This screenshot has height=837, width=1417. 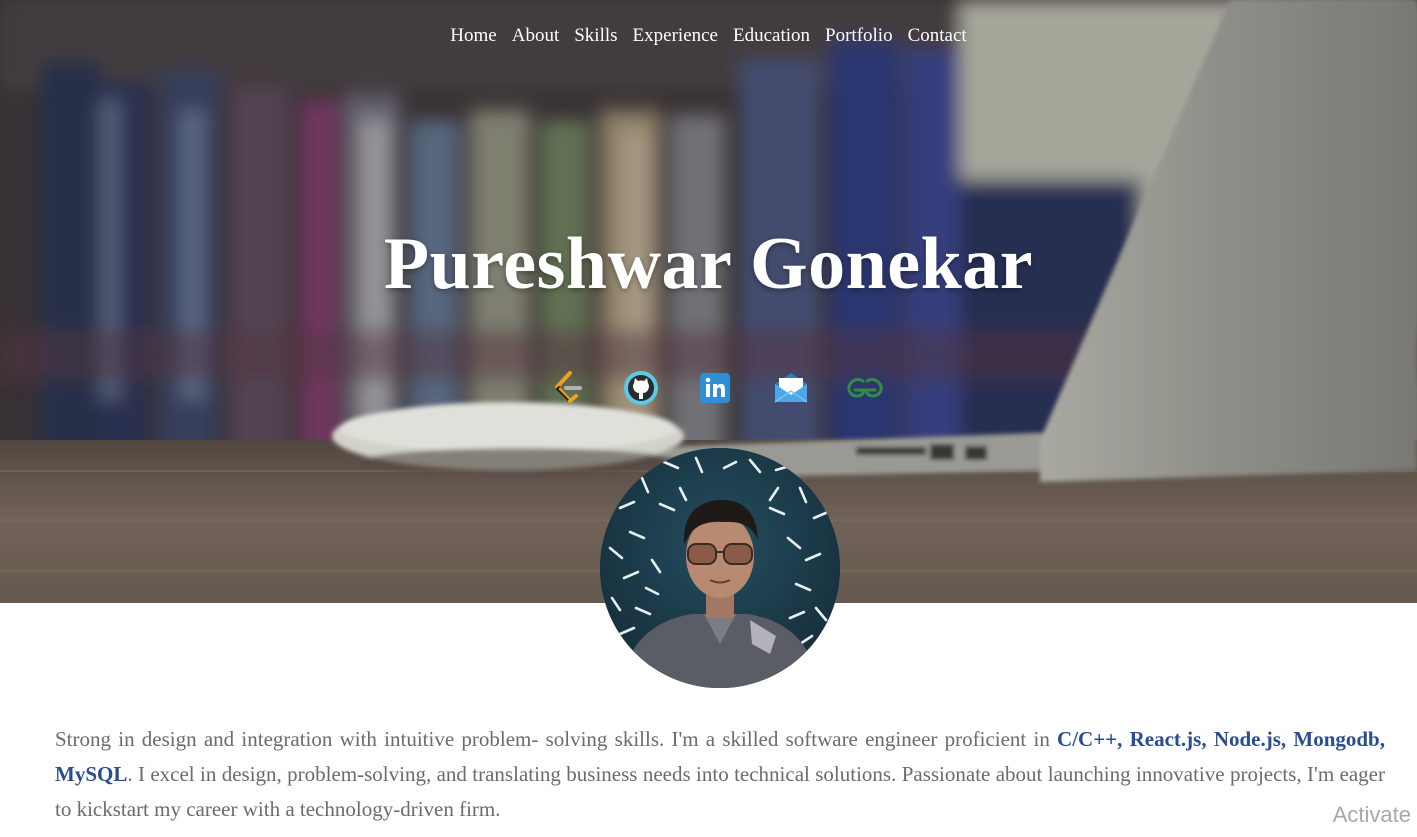 I want to click on social-links, so click(x=719, y=389).